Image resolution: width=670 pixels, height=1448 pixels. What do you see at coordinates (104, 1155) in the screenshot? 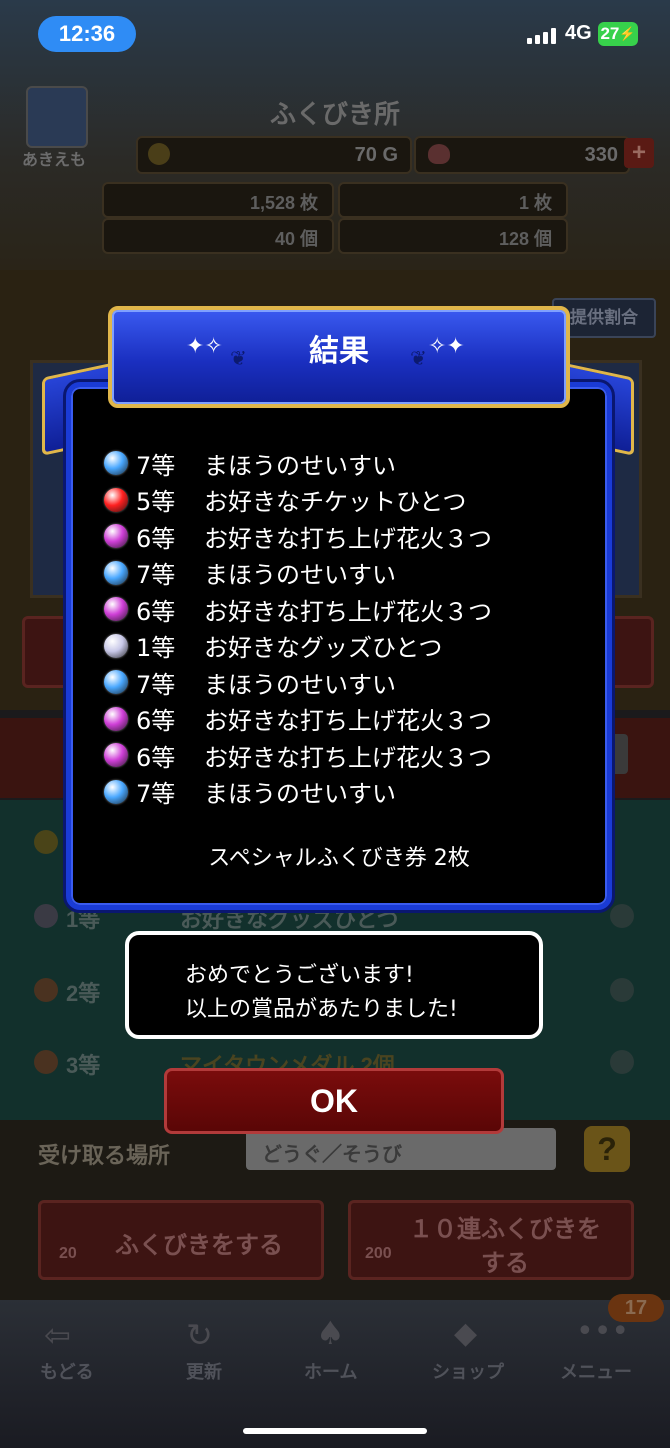
I see `receive-label: 受け取る場所` at bounding box center [104, 1155].